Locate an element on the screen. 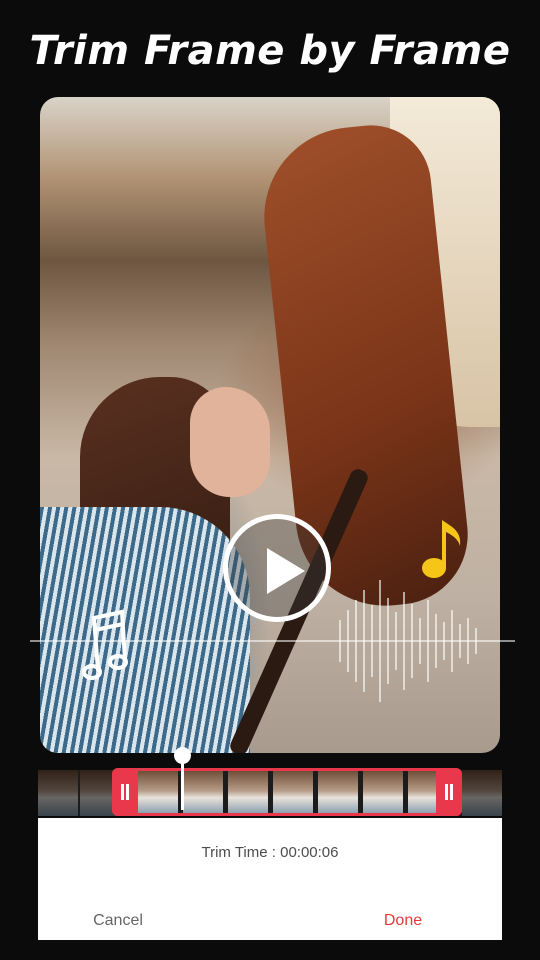  playhead is located at coordinates (182, 785).